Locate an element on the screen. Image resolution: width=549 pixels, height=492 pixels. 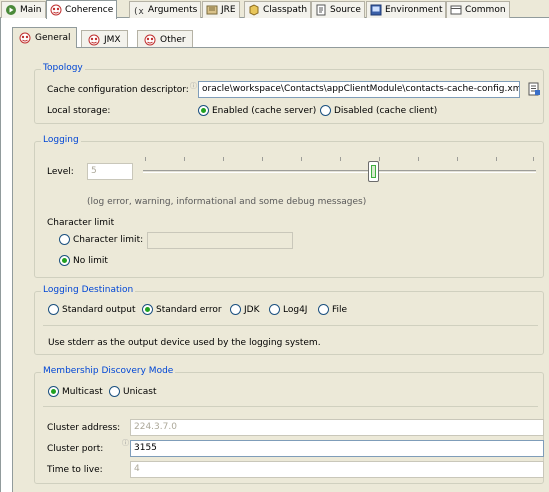
tab-jre-label: JRE is located at coordinates (228, 10).